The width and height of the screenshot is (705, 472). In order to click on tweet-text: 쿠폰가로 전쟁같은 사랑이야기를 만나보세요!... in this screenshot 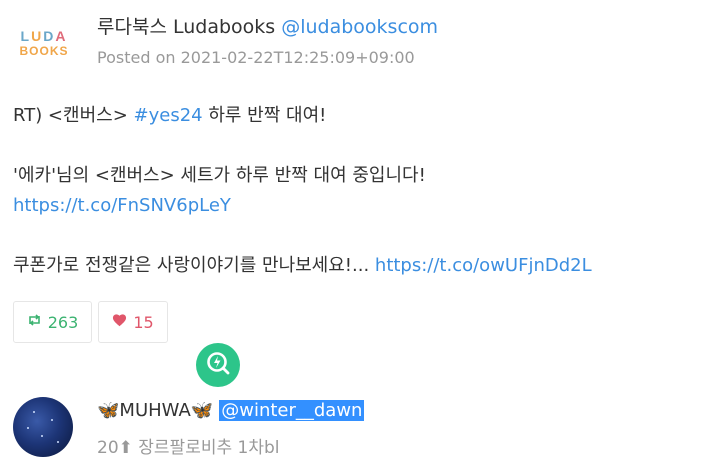, I will do `click(194, 265)`.